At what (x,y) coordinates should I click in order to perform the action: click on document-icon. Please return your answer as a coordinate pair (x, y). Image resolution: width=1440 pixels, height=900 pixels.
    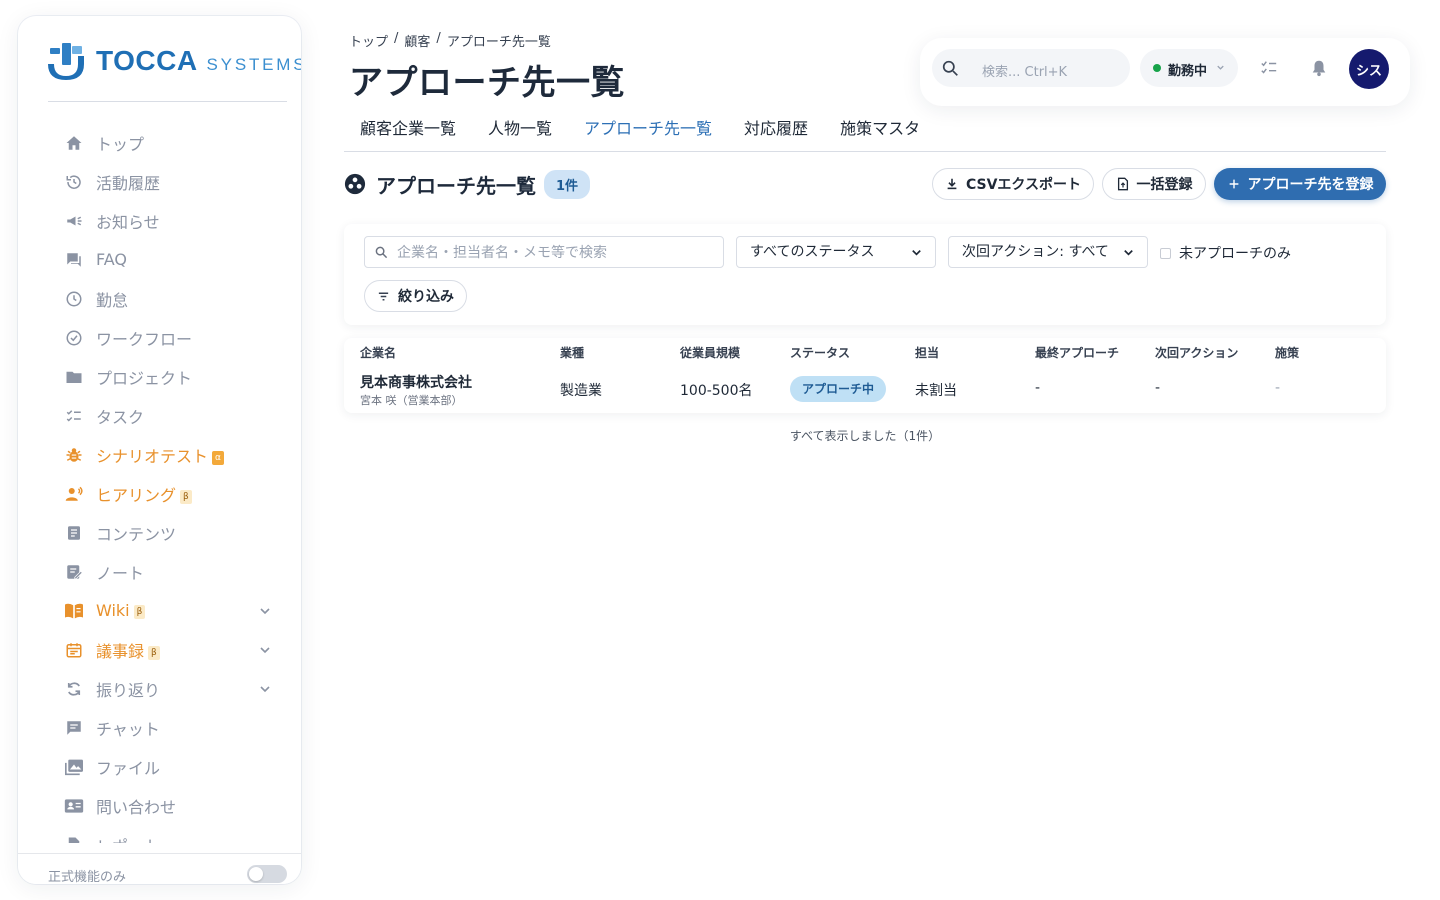
    Looking at the image, I should click on (74, 533).